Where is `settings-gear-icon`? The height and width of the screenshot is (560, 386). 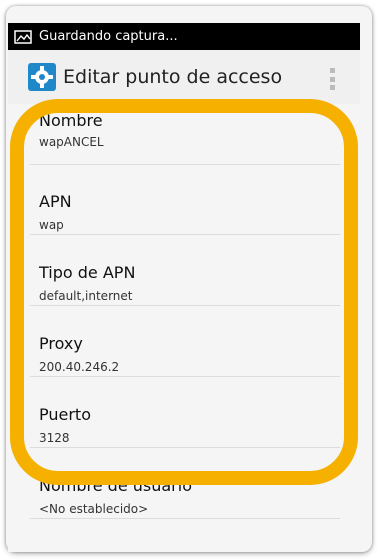
settings-gear-icon is located at coordinates (42, 77).